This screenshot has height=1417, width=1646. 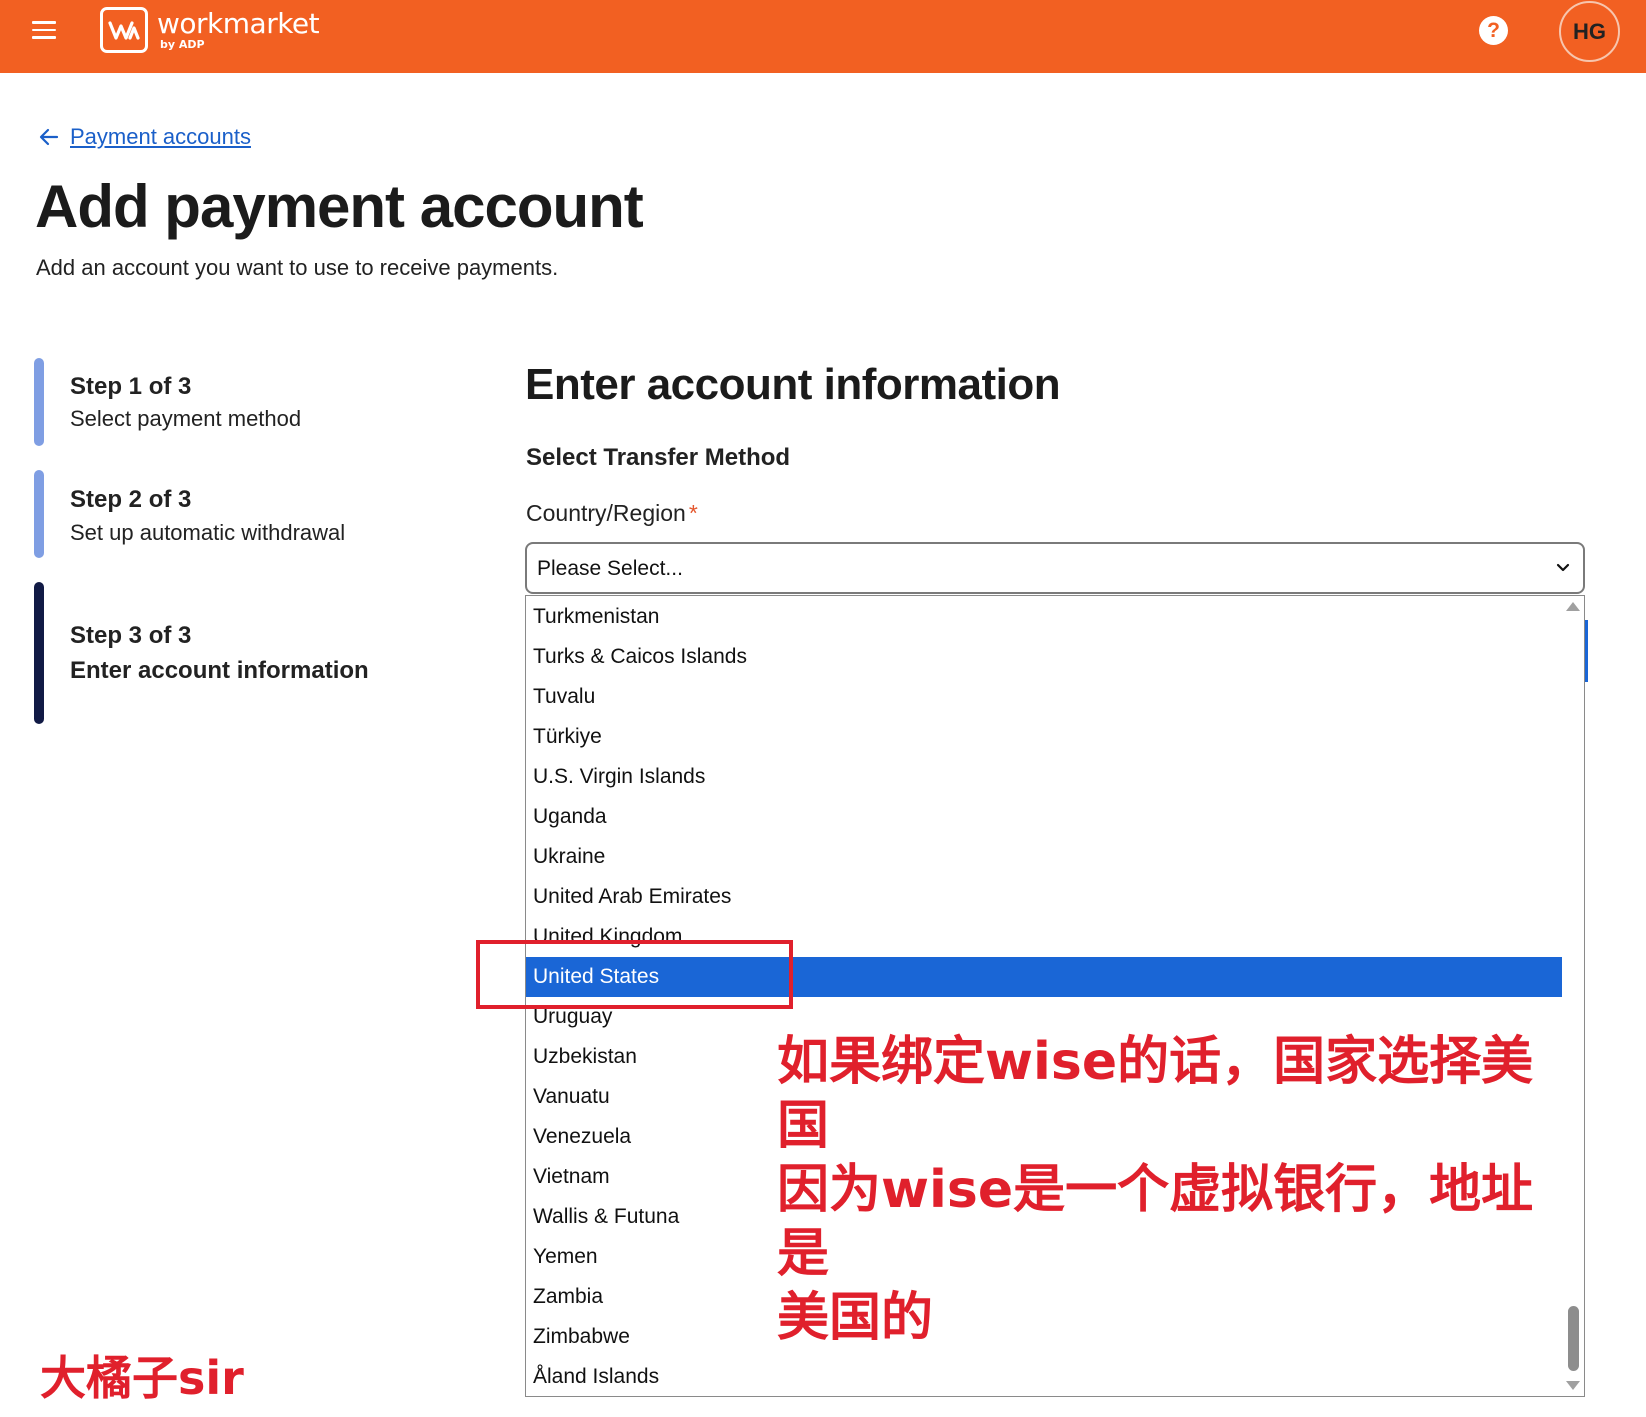 What do you see at coordinates (131, 635) in the screenshot?
I see `step-title: Step 3 of 3` at bounding box center [131, 635].